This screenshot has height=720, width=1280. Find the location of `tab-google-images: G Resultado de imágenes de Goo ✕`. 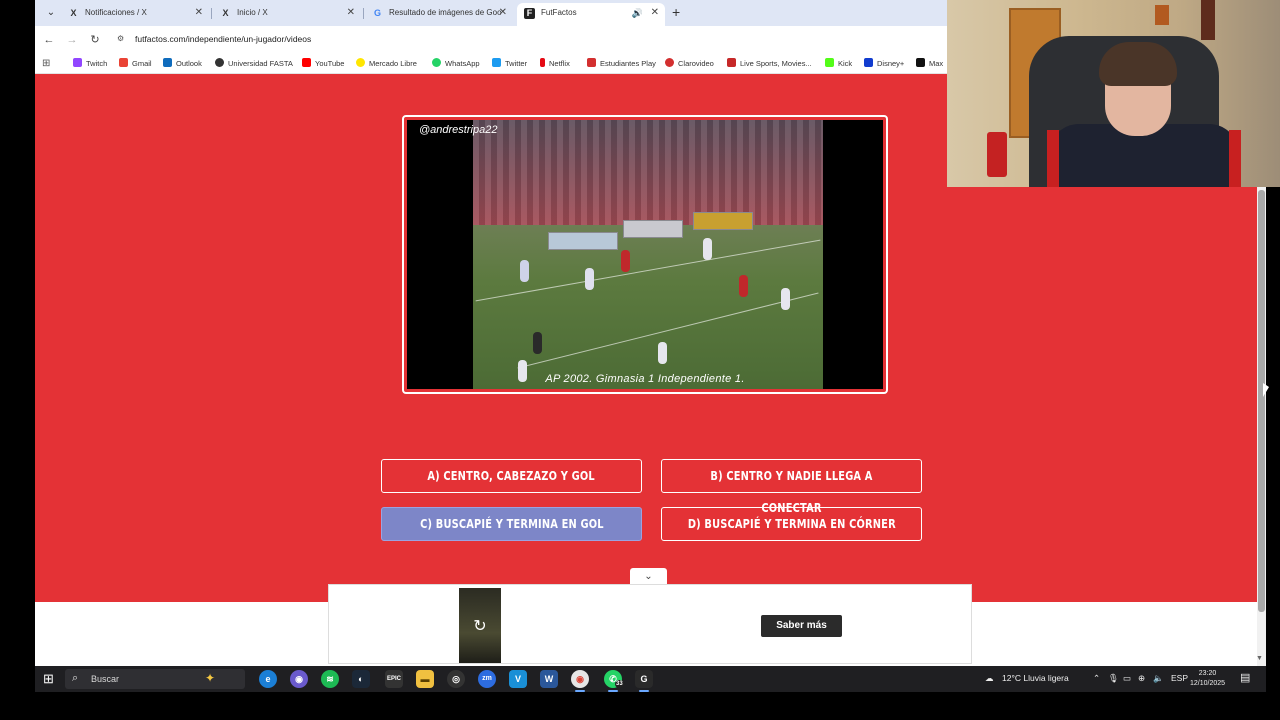

tab-google-images: G Resultado de imágenes de Goo ✕ is located at coordinates (439, 14).